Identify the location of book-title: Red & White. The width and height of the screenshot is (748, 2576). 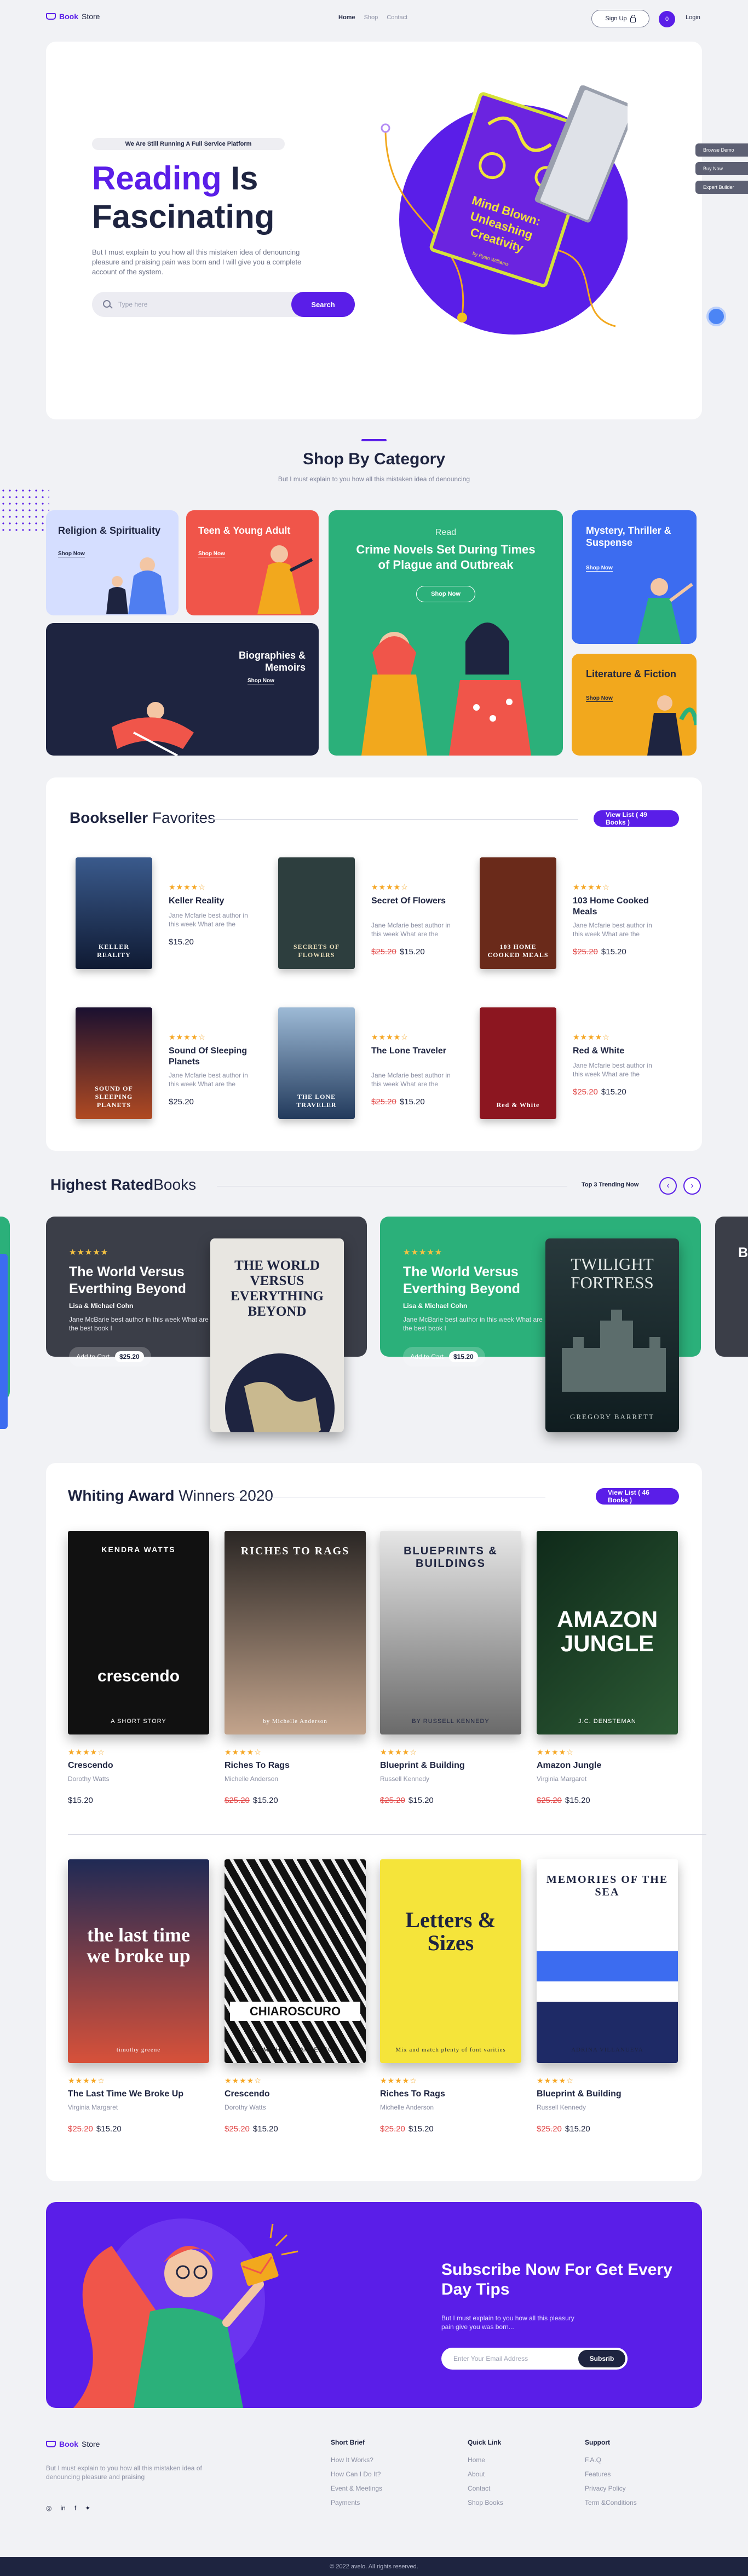
(616, 1051).